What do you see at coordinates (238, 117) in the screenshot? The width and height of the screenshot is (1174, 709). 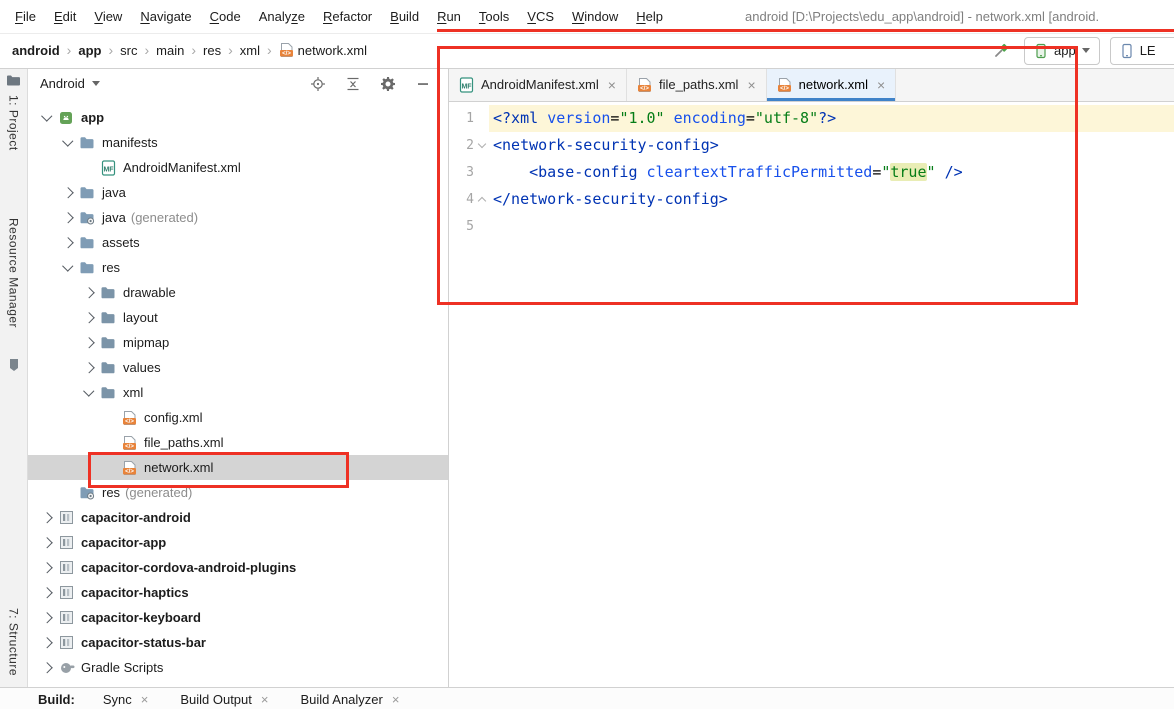 I see `tree-item-app: app` at bounding box center [238, 117].